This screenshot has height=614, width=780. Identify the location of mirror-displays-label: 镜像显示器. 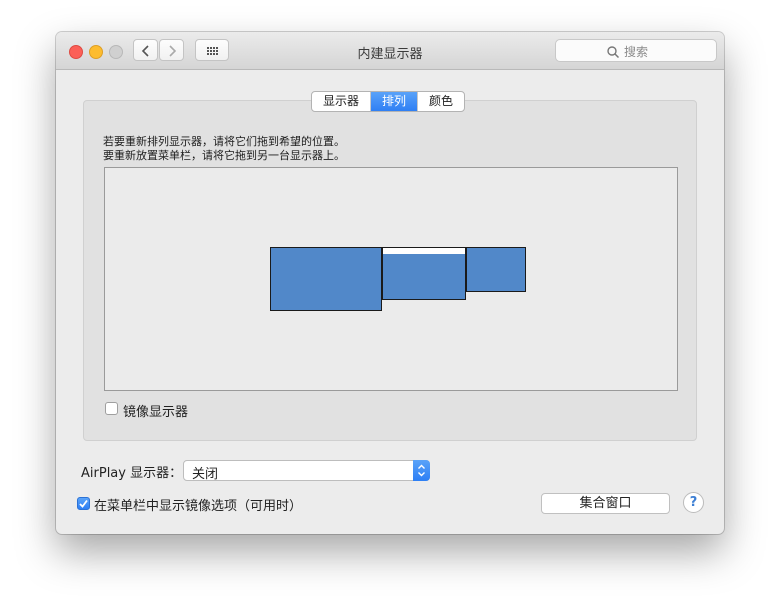
(156, 412).